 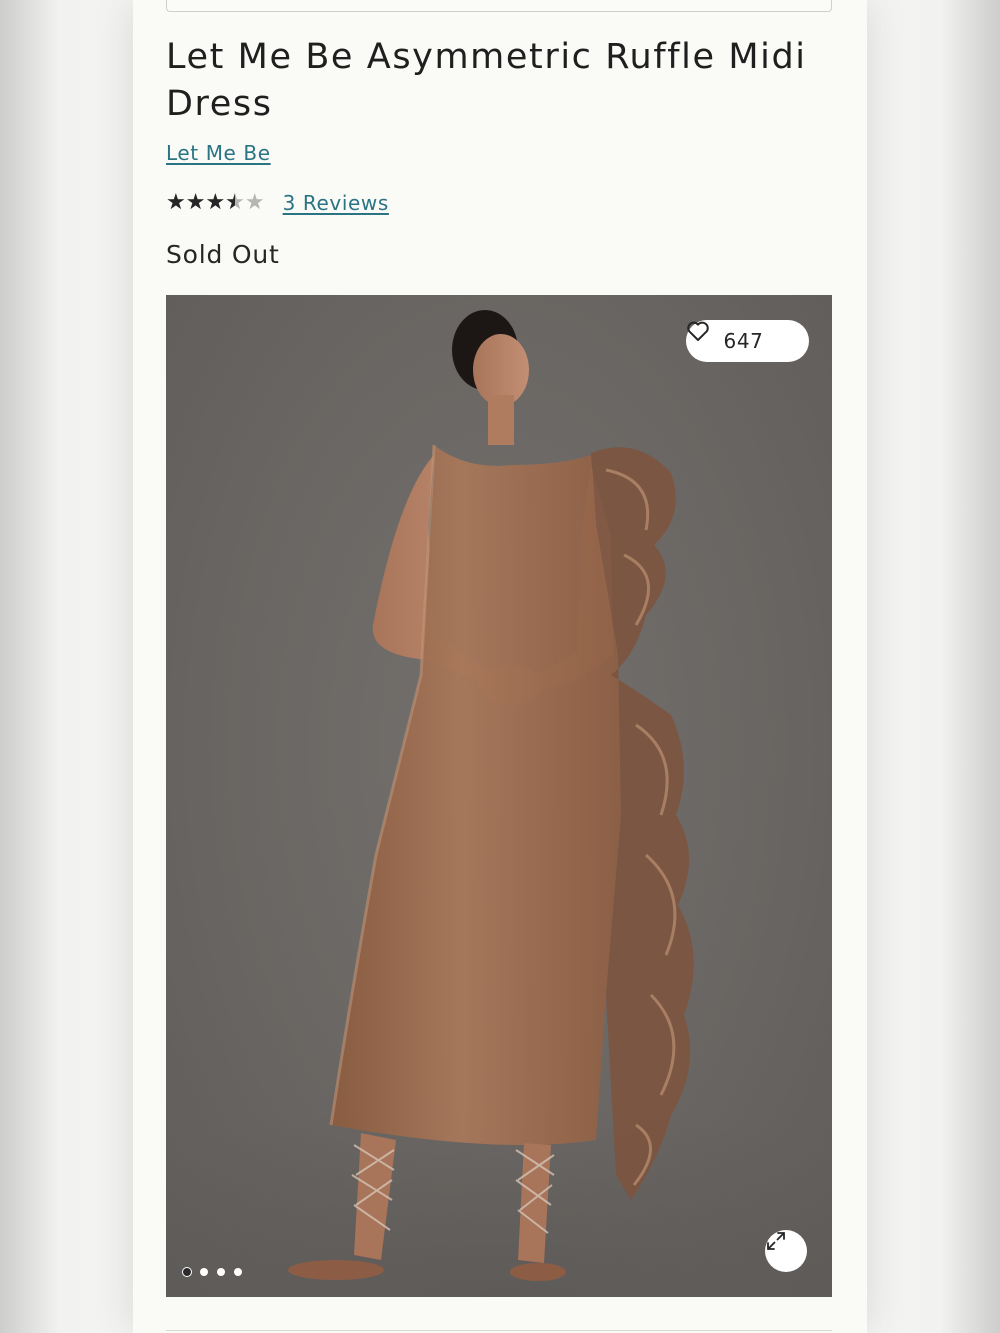 I want to click on heart-icon, so click(x=698, y=331).